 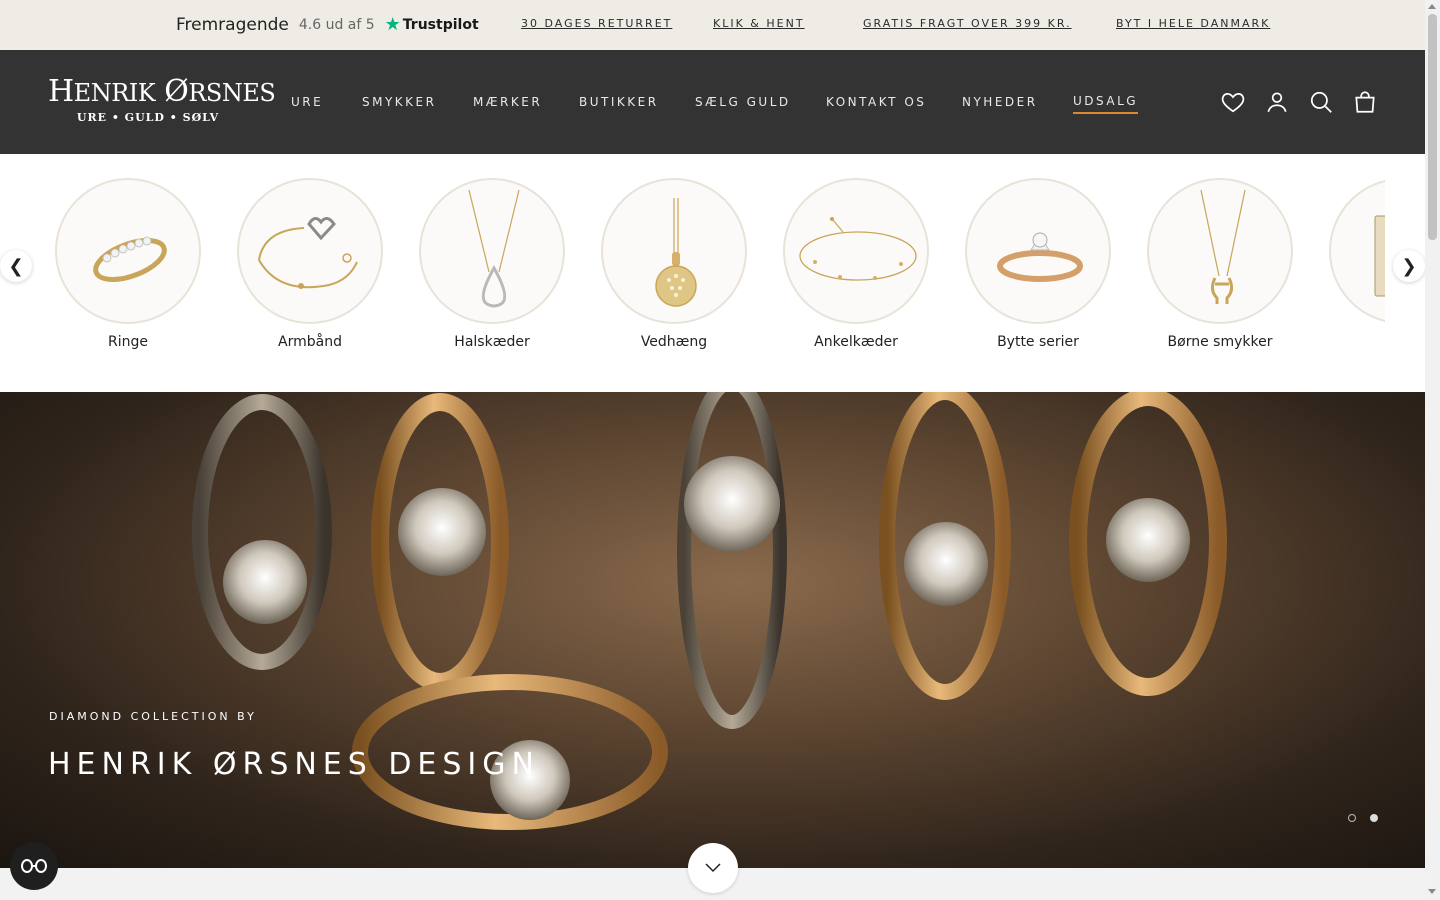 What do you see at coordinates (153, 716) in the screenshot?
I see `hero-kicker: DIAMOND COLLECTION BY` at bounding box center [153, 716].